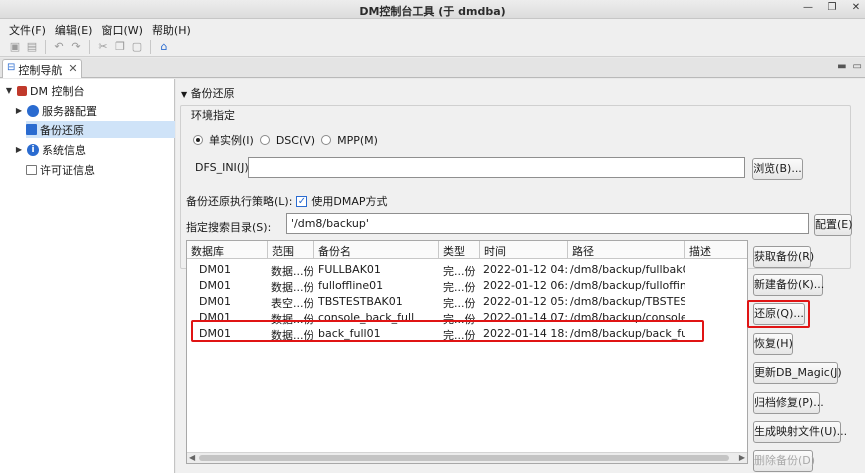  I want to click on dmap-checkbox: ✓, so click(302, 201).